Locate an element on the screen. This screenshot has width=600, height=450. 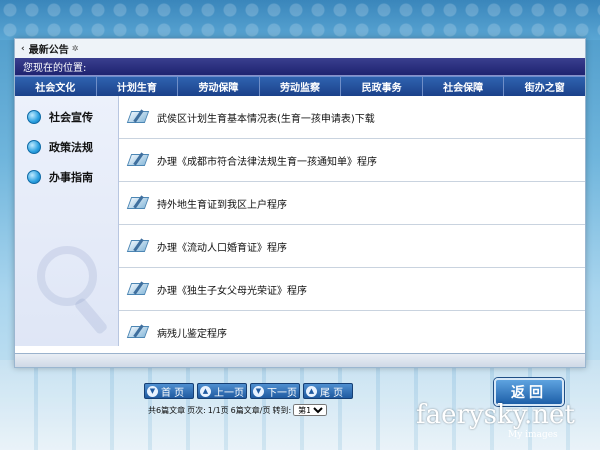
location-label: 您现在的位置: is located at coordinates (55, 68).